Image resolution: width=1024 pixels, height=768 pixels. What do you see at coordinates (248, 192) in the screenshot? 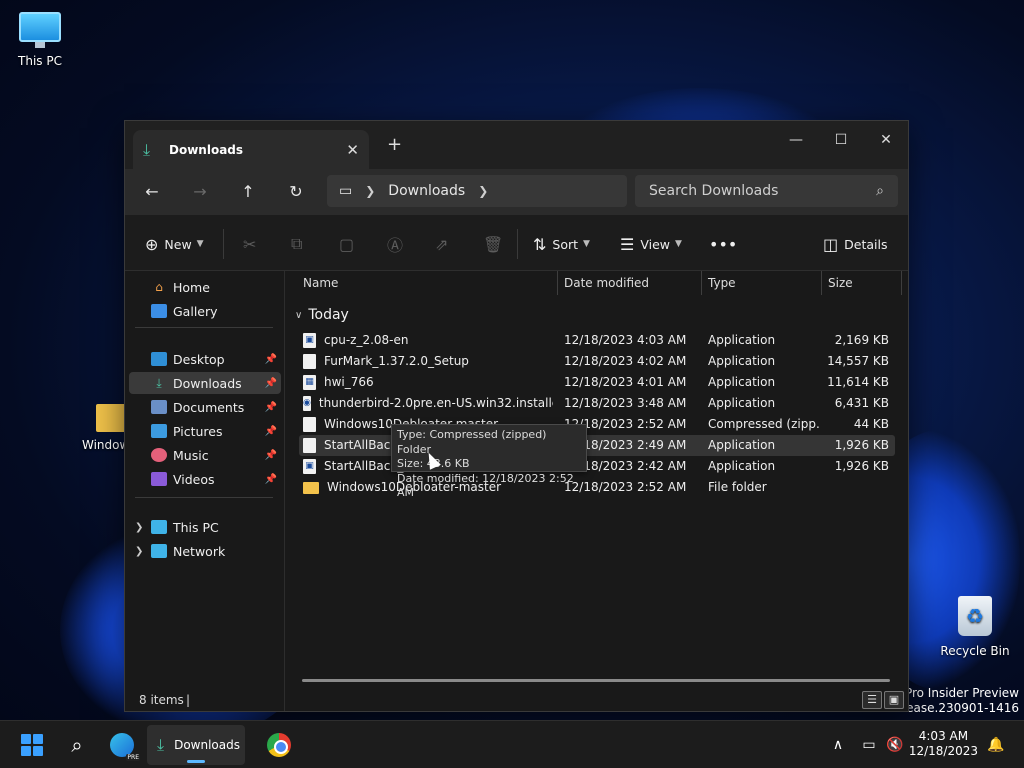
I see `up-button: ↑` at bounding box center [248, 192].